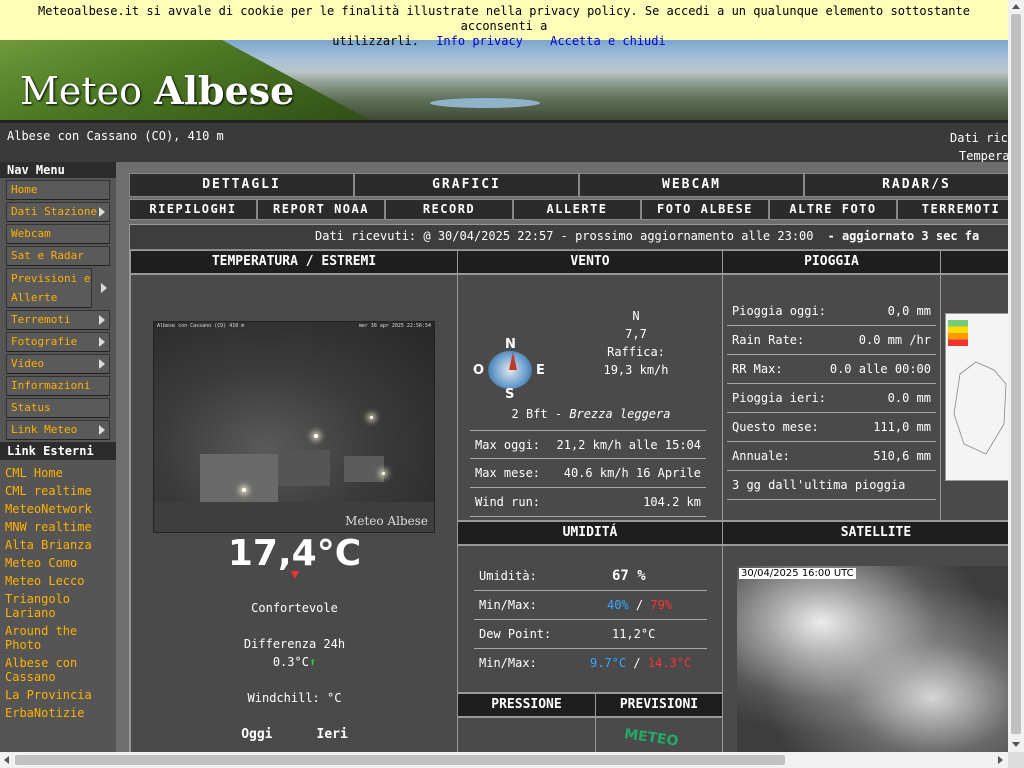 Image resolution: width=1024 pixels, height=768 pixels. I want to click on submenu-arrow-icon, so click(102, 212).